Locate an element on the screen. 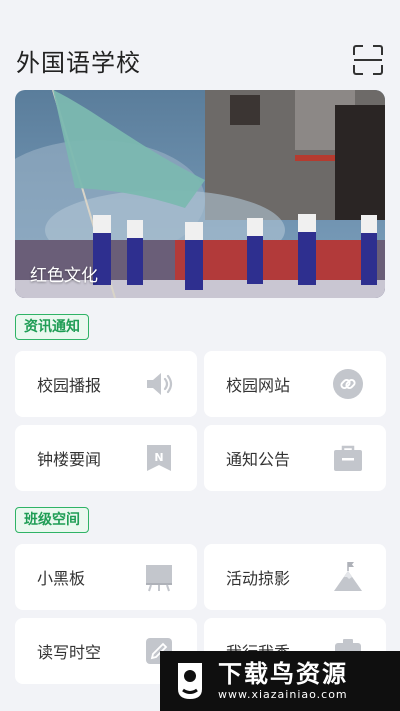 This screenshot has height=711, width=400. card-label: 通知公告 is located at coordinates (258, 459).